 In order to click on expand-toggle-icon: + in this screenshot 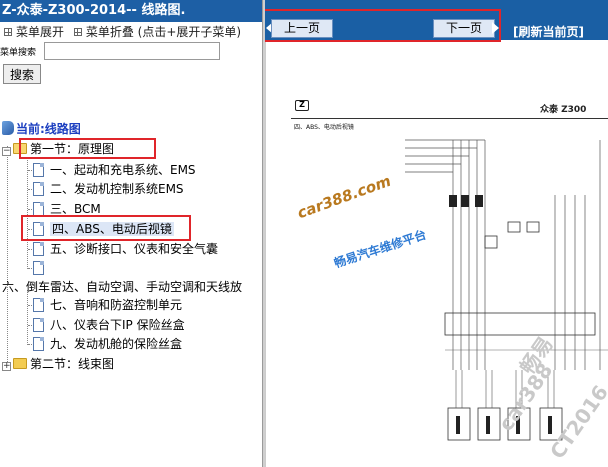, I will do `click(6, 366)`.